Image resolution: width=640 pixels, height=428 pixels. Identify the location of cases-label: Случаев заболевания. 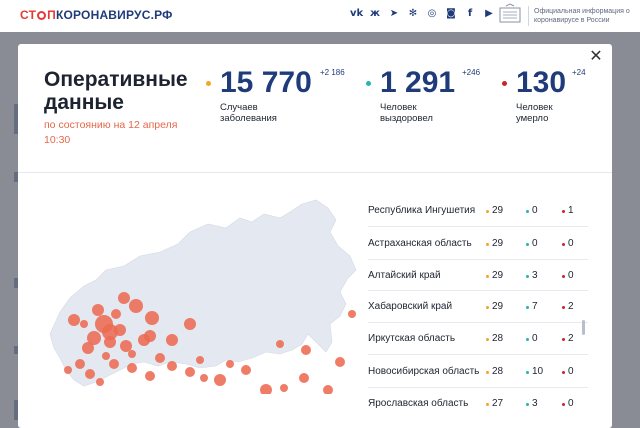
(248, 113).